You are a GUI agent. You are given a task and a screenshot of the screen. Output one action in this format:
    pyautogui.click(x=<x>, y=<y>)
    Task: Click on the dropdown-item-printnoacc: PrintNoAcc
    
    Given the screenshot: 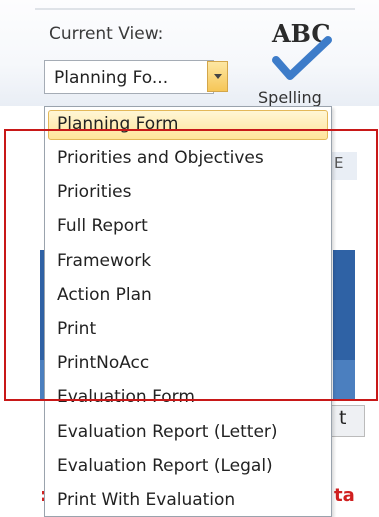 What is the action you would take?
    pyautogui.click(x=103, y=363)
    